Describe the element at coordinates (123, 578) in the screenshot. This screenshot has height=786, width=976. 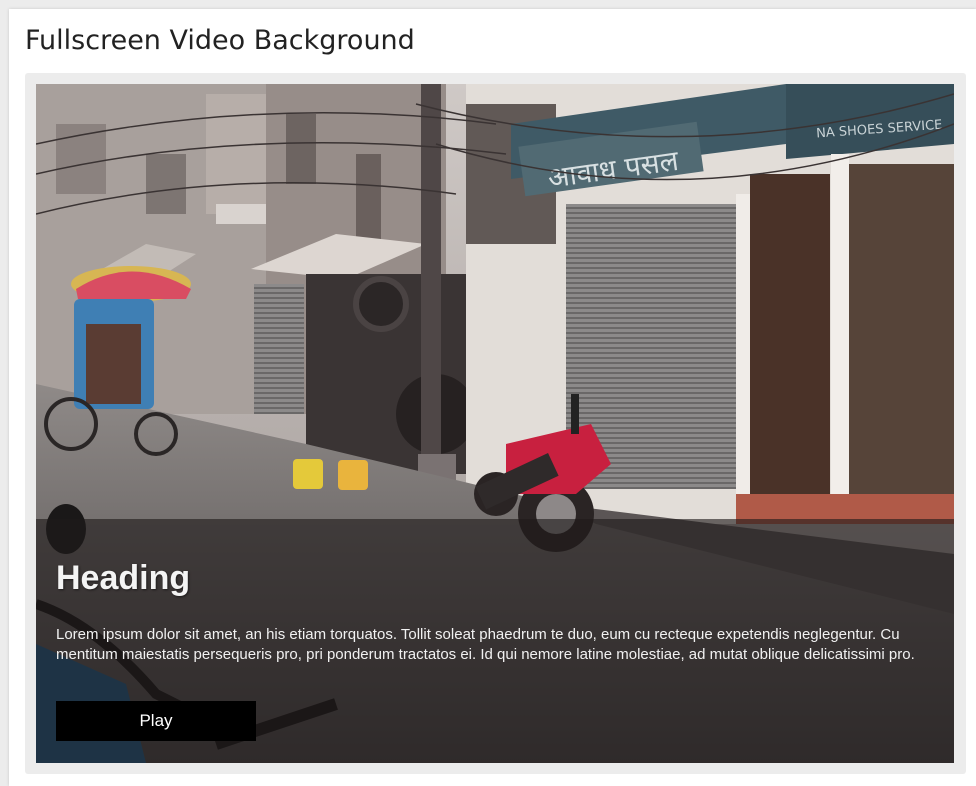
I see `overlay-heading: Heading` at that location.